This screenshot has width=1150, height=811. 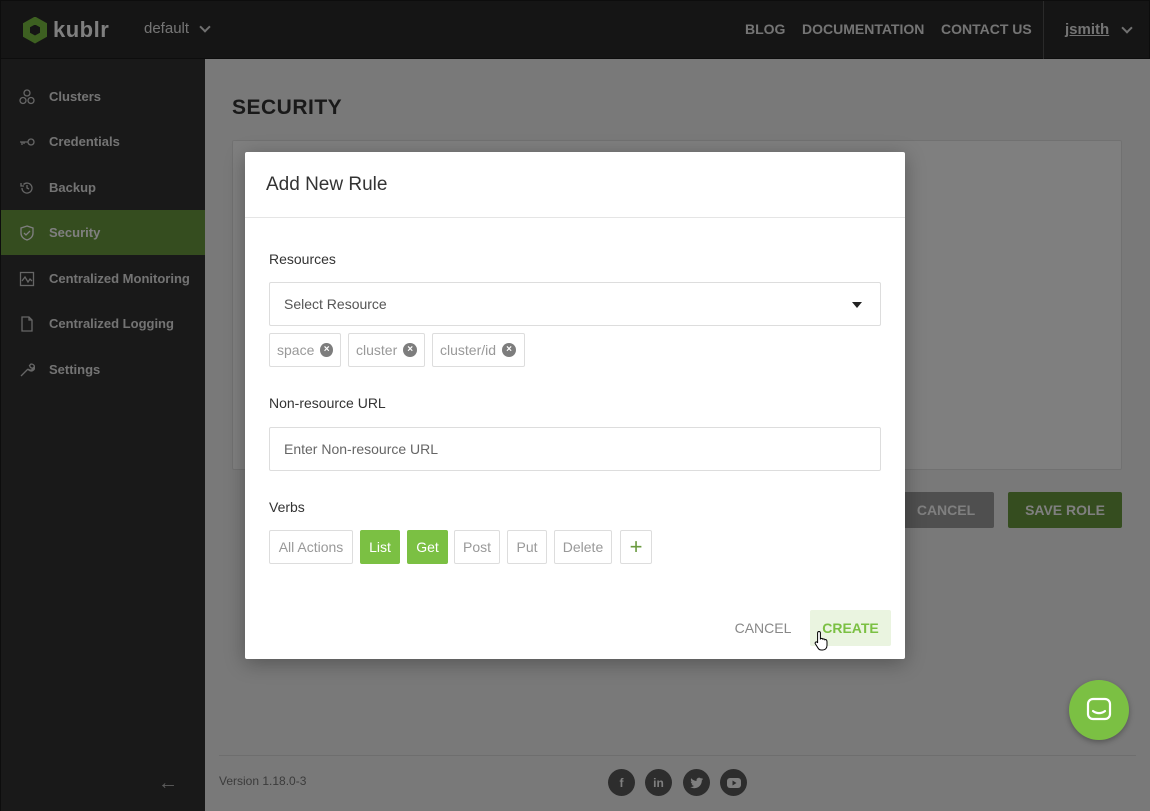 What do you see at coordinates (302, 259) in the screenshot?
I see `resources-label: Resources` at bounding box center [302, 259].